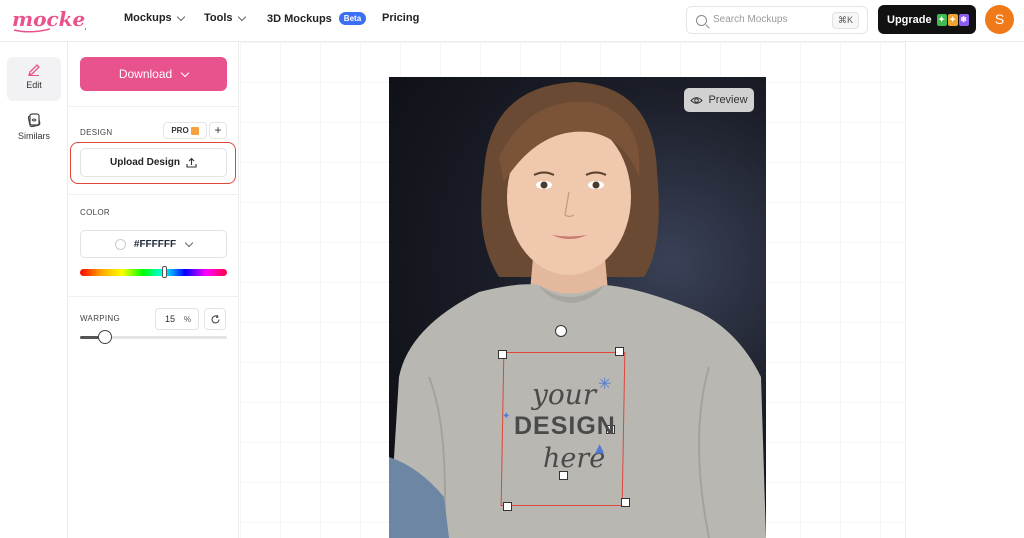 This screenshot has width=1024, height=538. Describe the element at coordinates (909, 19) in the screenshot. I see `upgrade-label: Upgrade` at that location.